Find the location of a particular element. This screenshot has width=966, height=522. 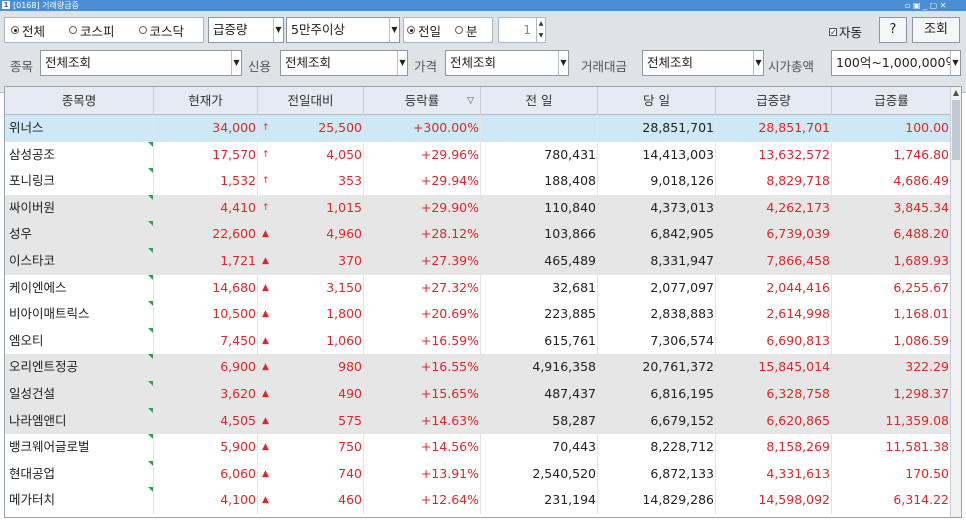

table-header: 종목명 현재가 전일대비 등락률 ▽ 전 일 당 일 급증량 급증률 is located at coordinates (478, 101).